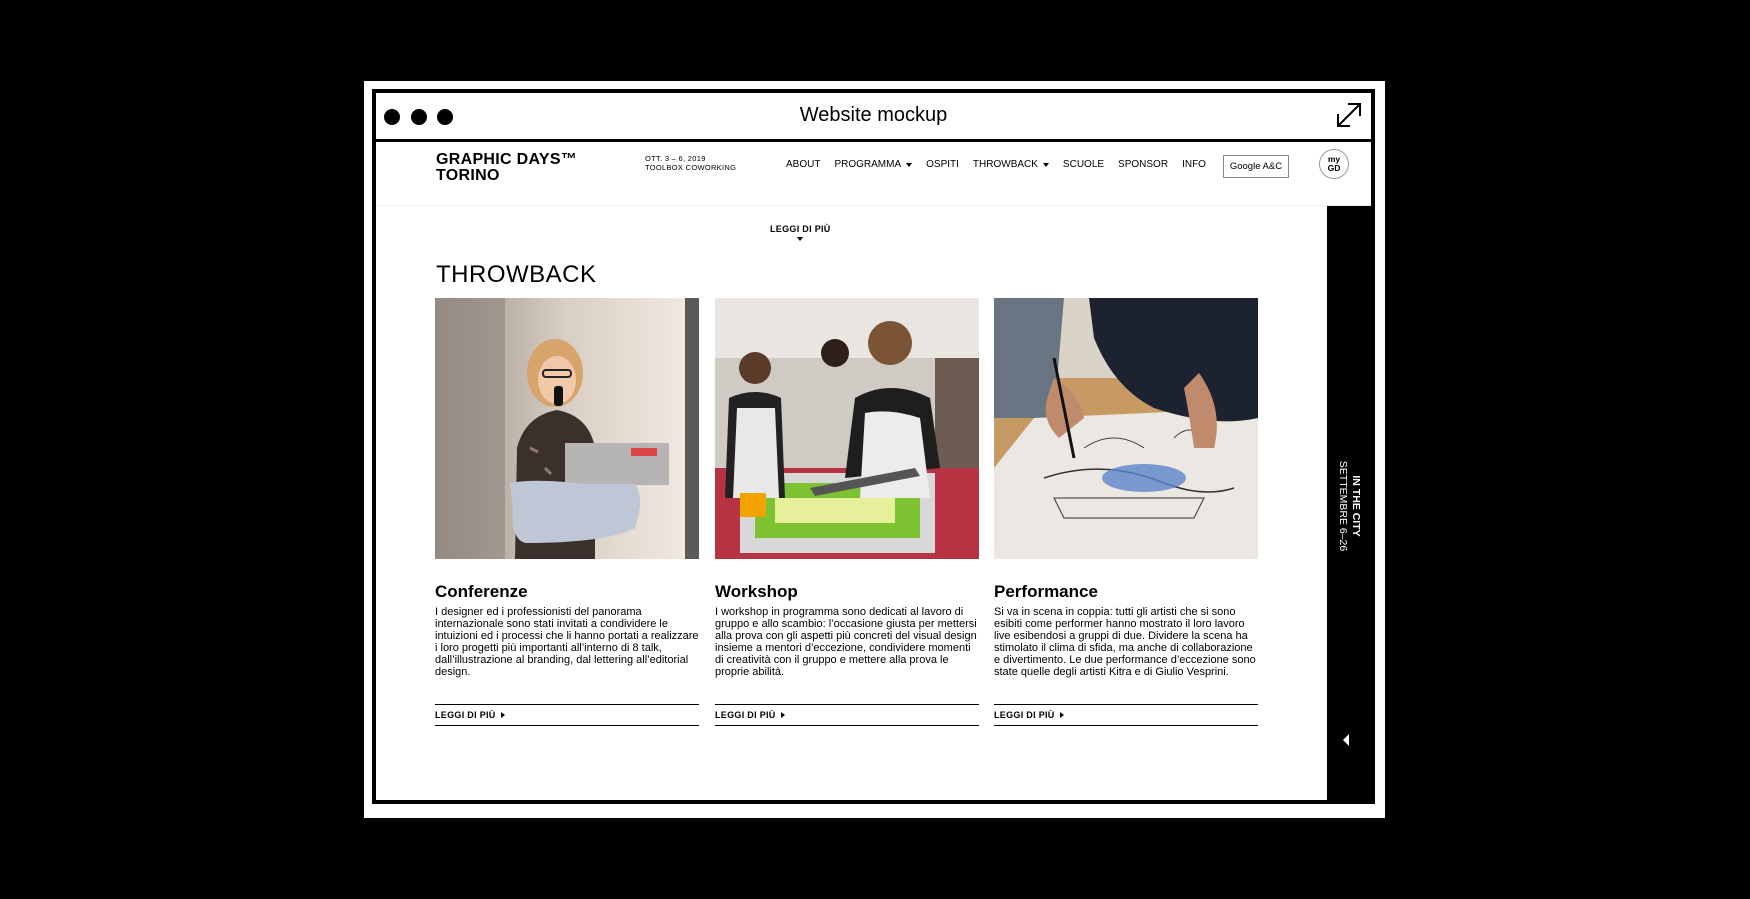 This screenshot has height=899, width=1750. I want to click on arrow-left-icon, so click(1346, 740).